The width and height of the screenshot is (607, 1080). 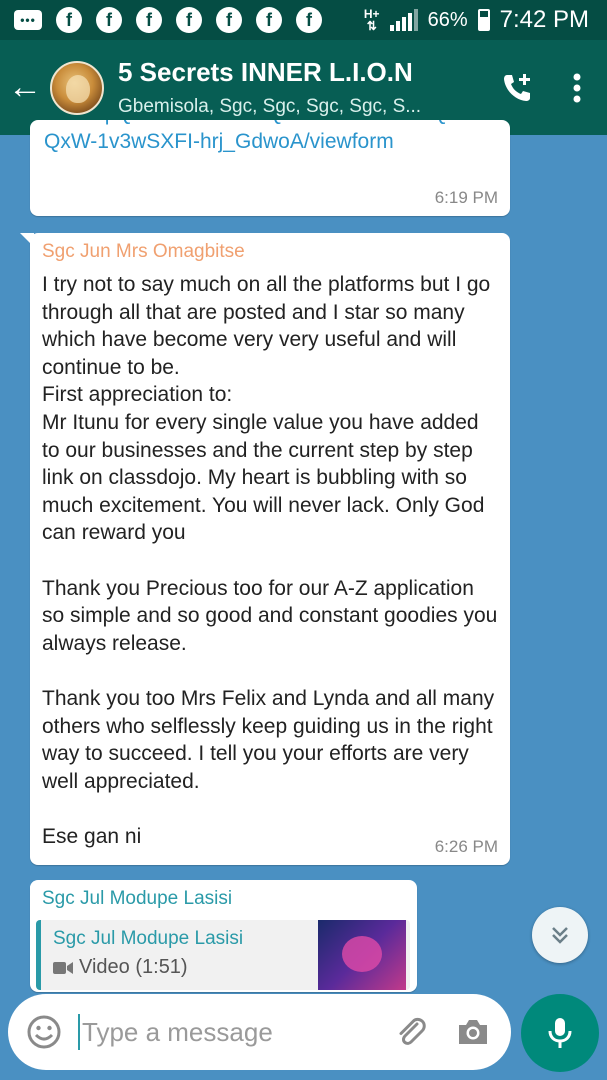 What do you see at coordinates (466, 846) in the screenshot?
I see `message-time: 6:26 PM` at bounding box center [466, 846].